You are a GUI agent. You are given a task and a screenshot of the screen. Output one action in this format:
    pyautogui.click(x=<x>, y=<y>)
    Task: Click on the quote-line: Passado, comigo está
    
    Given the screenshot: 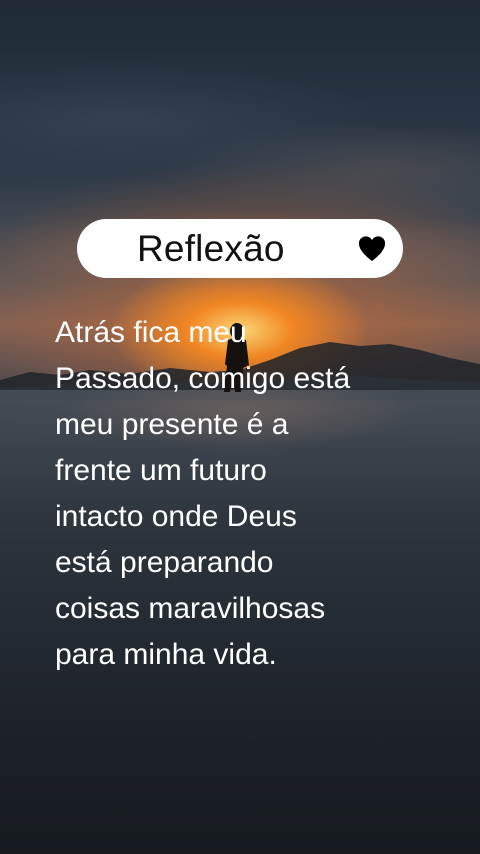 What is the action you would take?
    pyautogui.click(x=203, y=378)
    